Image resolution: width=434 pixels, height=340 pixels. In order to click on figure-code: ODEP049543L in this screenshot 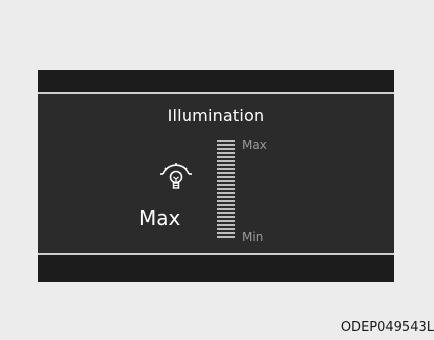, I will do `click(387, 327)`.